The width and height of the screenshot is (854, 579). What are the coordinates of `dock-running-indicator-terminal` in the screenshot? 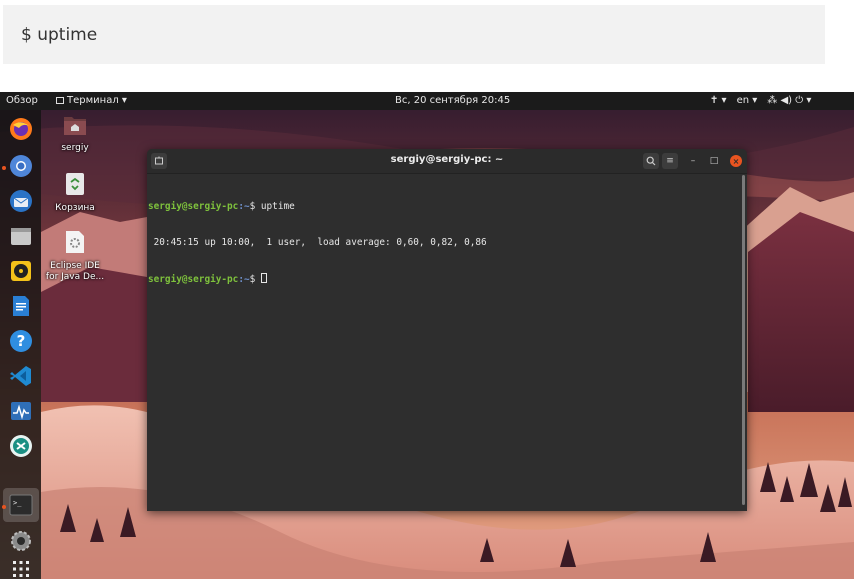 It's located at (4, 507).